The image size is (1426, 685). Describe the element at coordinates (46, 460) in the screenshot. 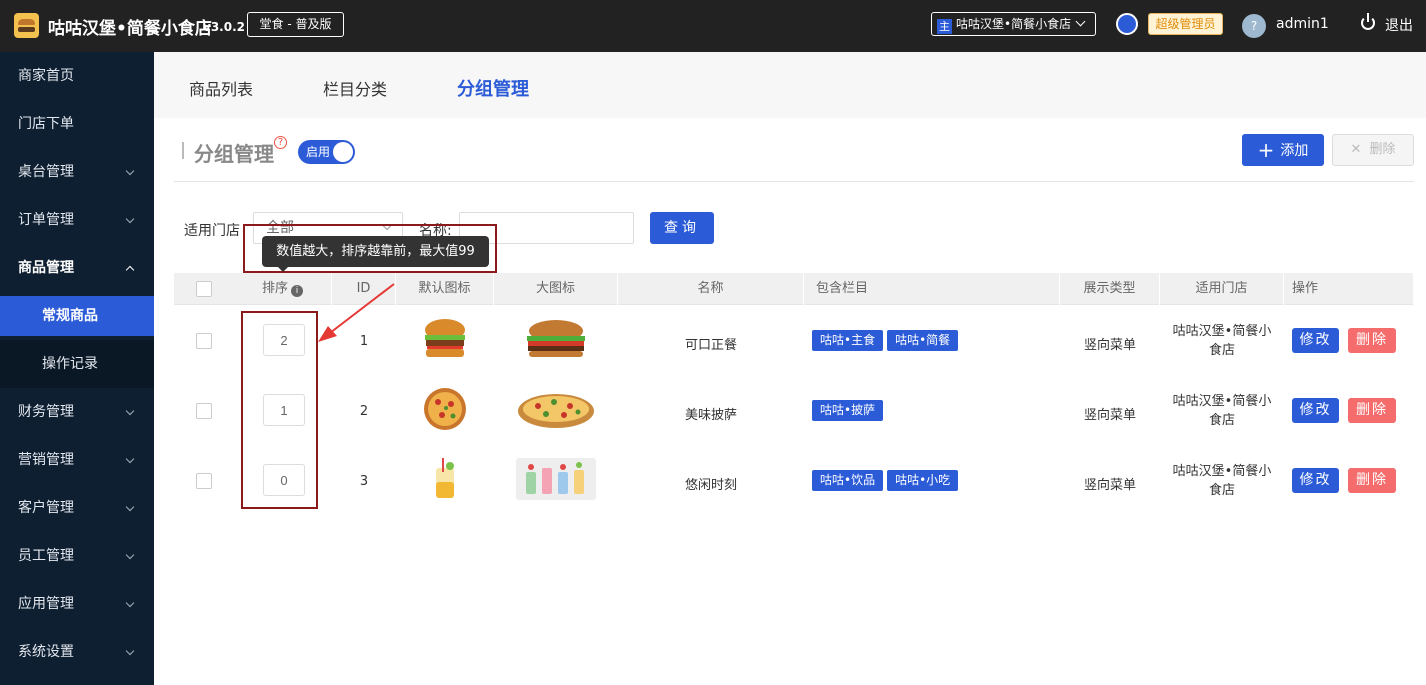

I see `sidebar-item-label: 营销管理` at that location.